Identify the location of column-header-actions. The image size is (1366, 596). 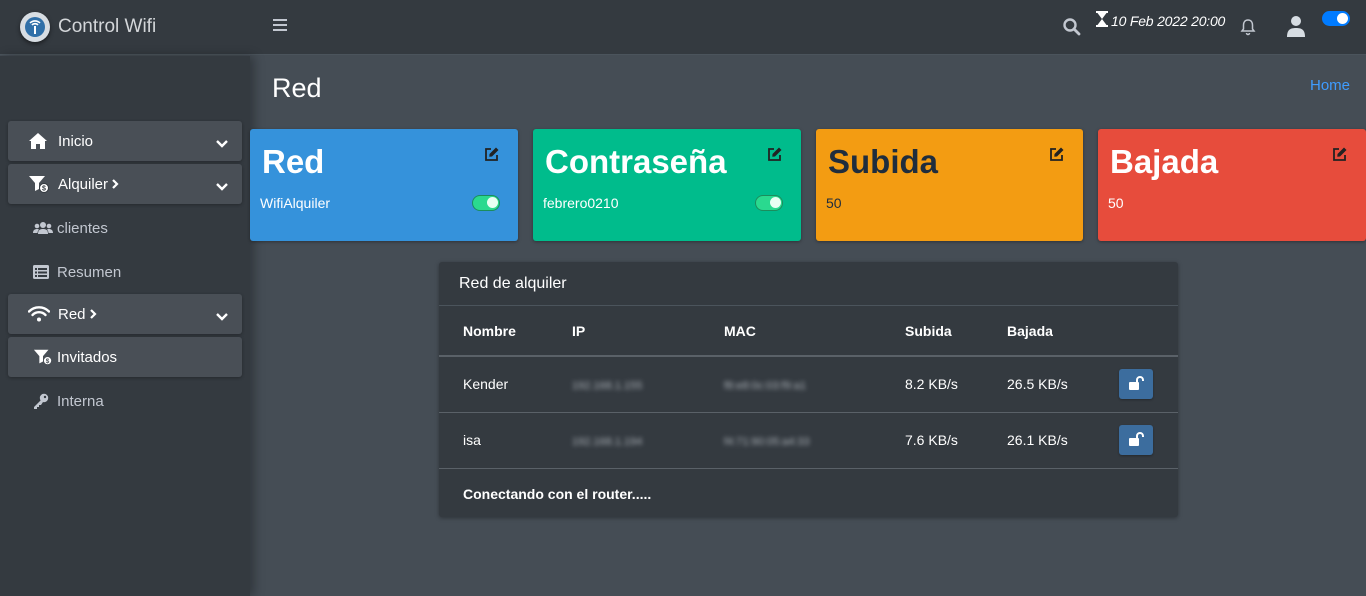
(1148, 331).